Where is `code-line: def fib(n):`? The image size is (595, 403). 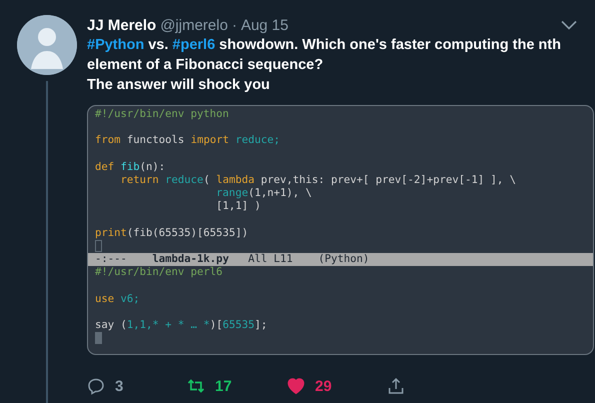
code-line: def fib(n): is located at coordinates (130, 167).